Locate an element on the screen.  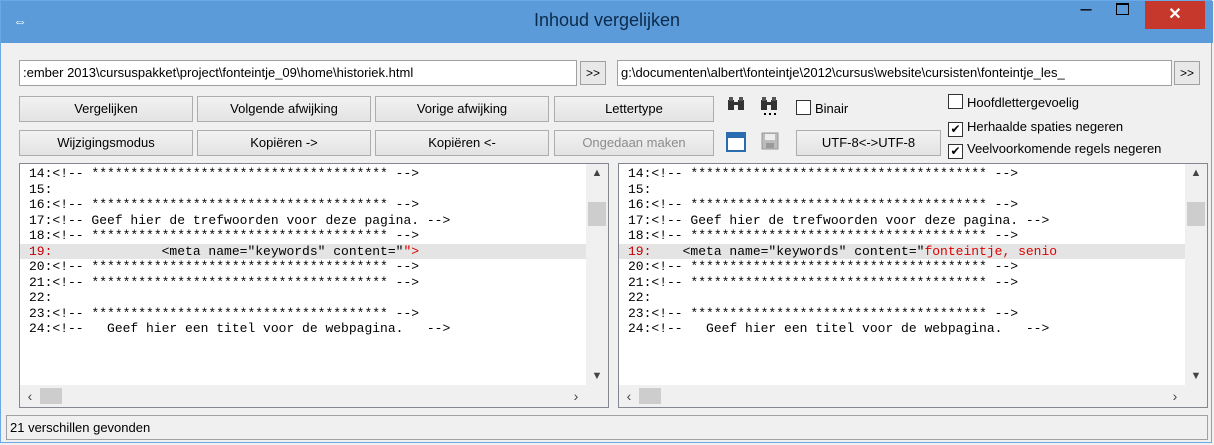
line-number: 18: is located at coordinates (640, 235).